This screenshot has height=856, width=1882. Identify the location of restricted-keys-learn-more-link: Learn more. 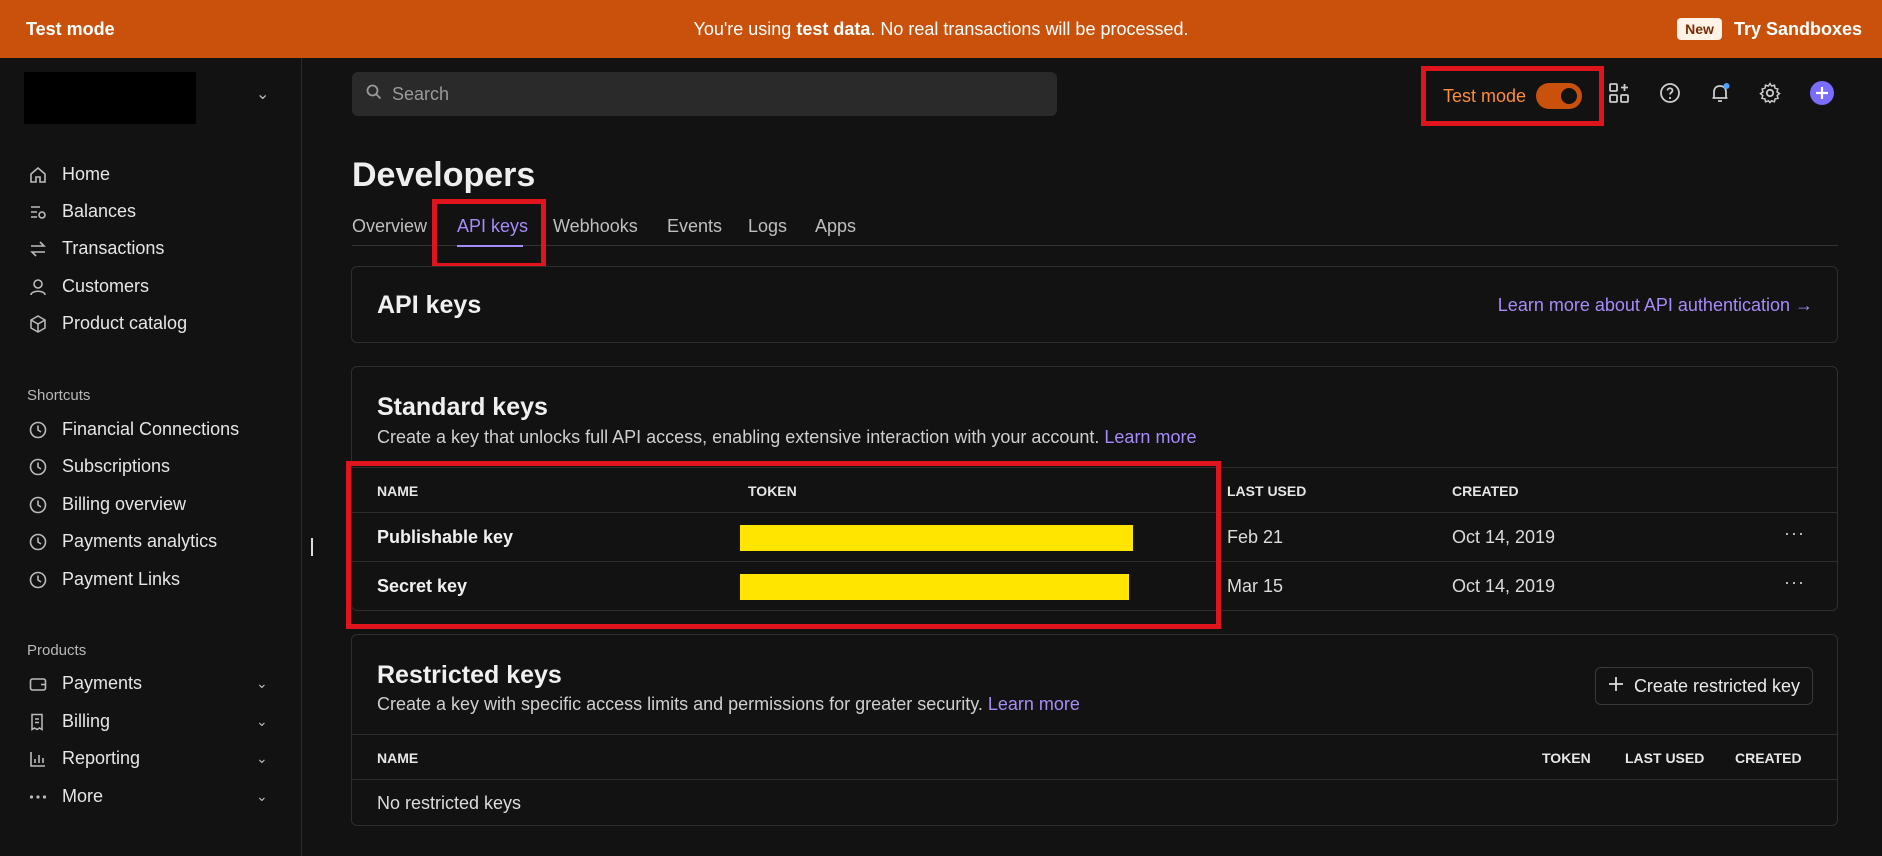
(1034, 704).